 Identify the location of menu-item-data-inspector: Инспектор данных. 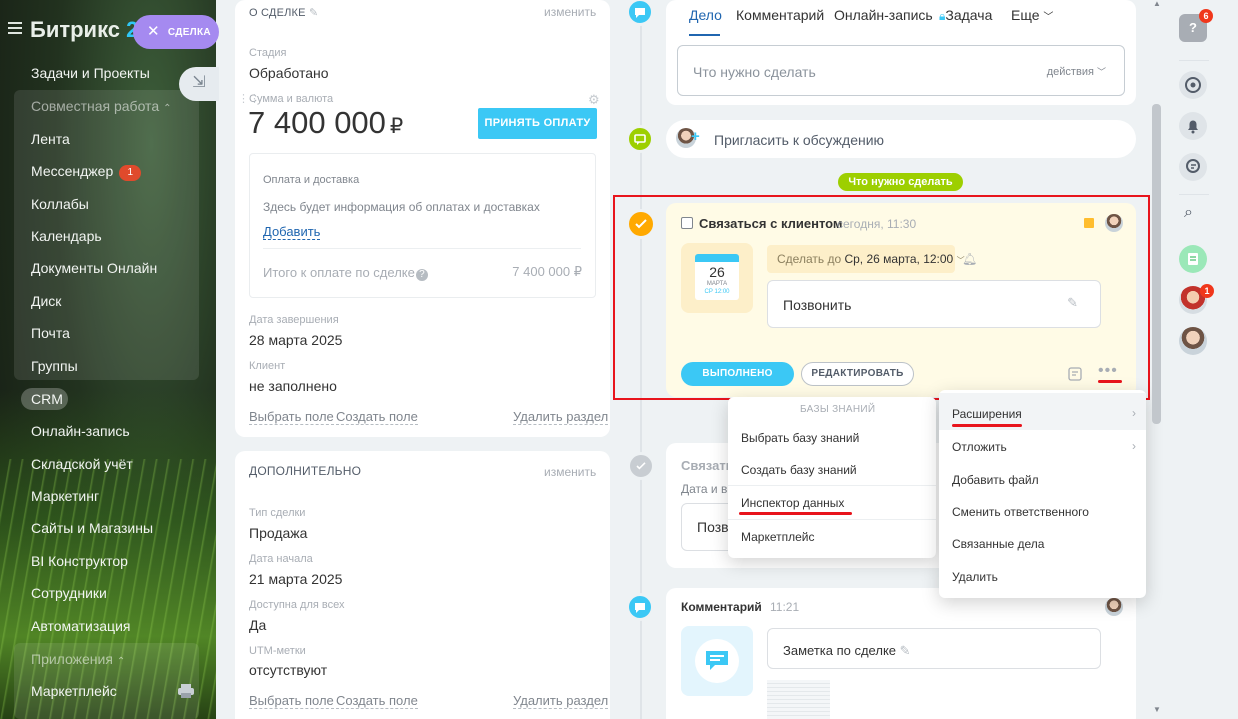
(792, 503).